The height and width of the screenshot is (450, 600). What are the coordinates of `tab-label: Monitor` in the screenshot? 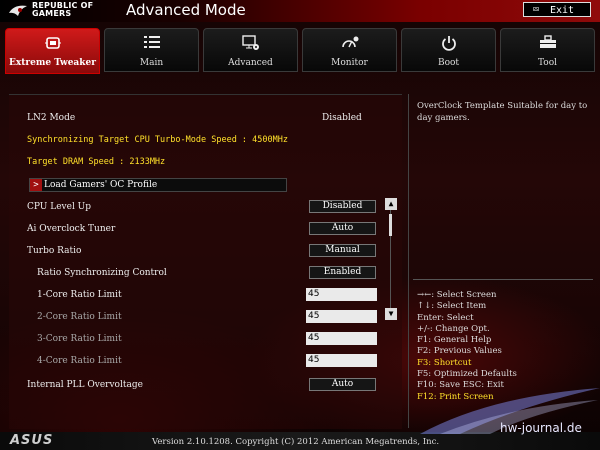 It's located at (349, 63).